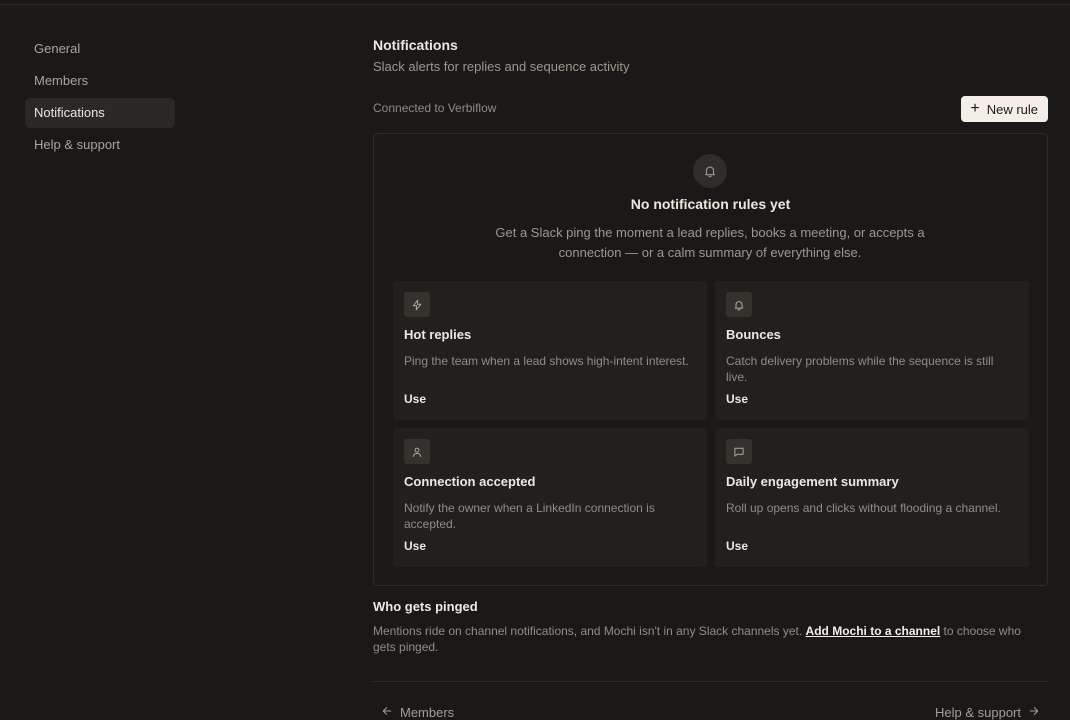 The image size is (1070, 720). What do you see at coordinates (417, 304) in the screenshot?
I see `lightning-icon` at bounding box center [417, 304].